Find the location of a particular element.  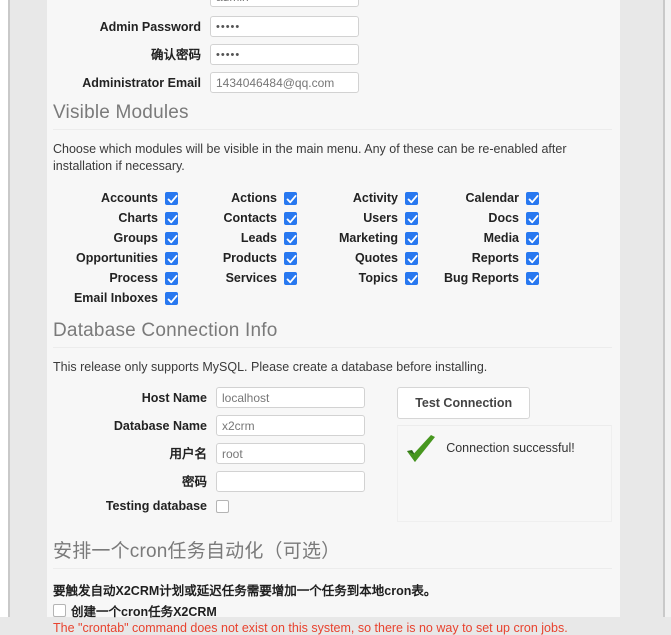

module-checkbox-topics is located at coordinates (411, 278).